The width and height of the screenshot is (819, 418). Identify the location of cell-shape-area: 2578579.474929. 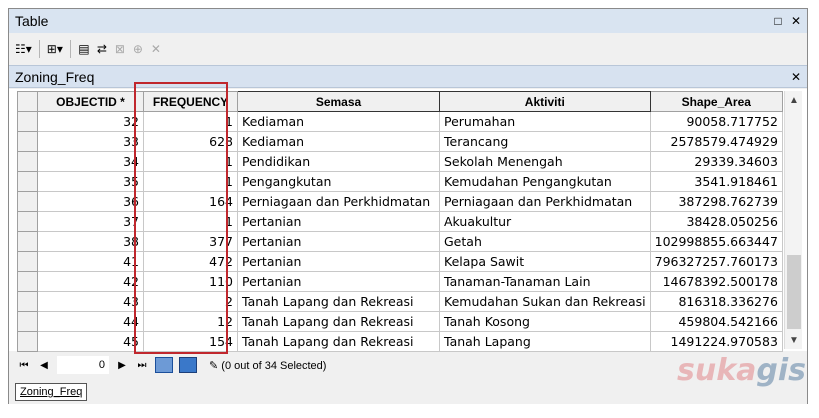
(716, 141).